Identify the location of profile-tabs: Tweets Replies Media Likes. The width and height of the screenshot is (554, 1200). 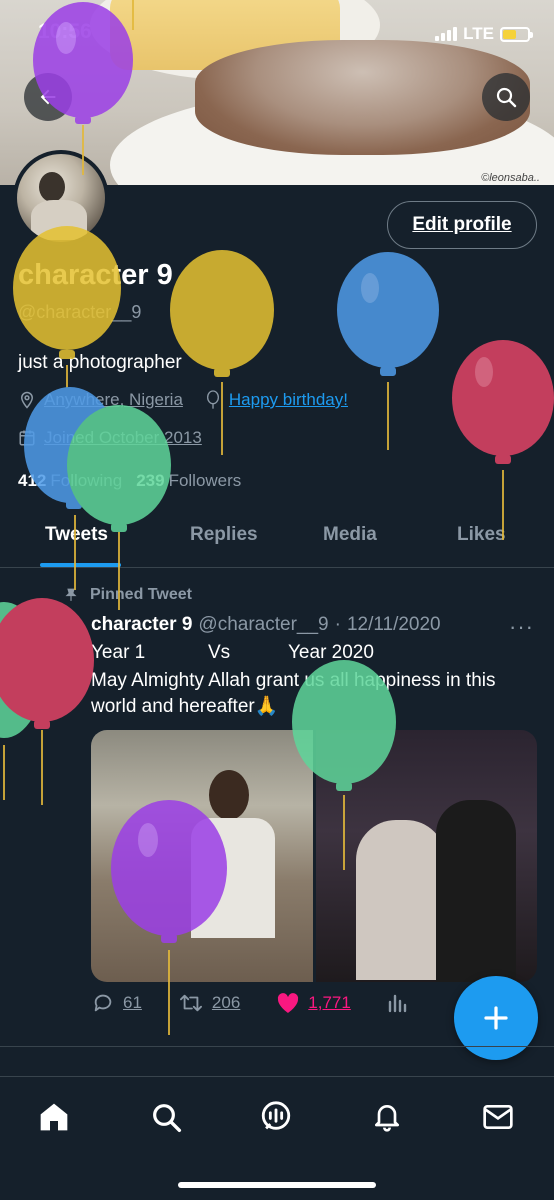
(277, 539).